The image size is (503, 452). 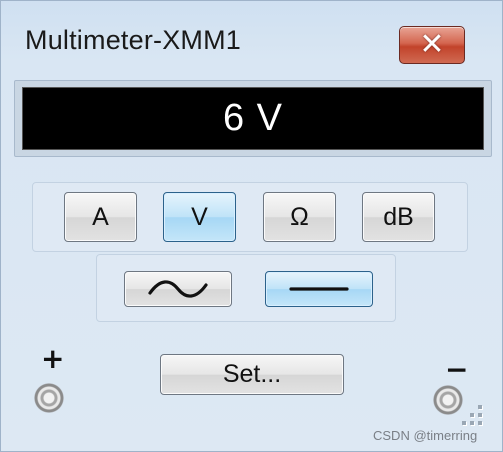 I want to click on window-title: Multimeter-XMM1, so click(x=133, y=40).